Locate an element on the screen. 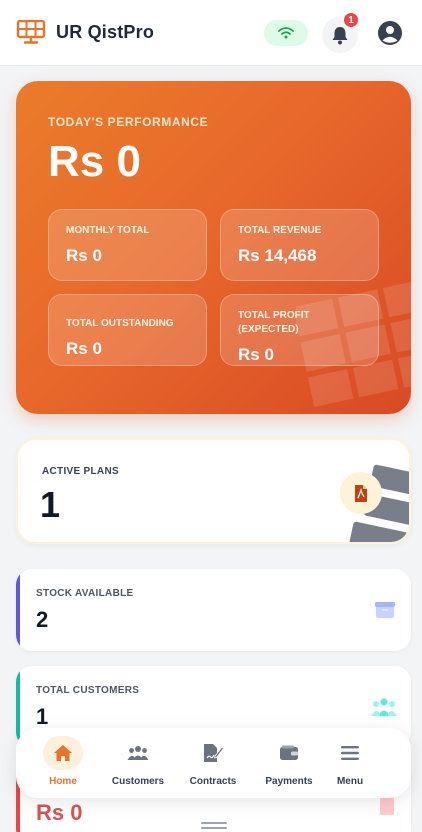 The width and height of the screenshot is (422, 832). stat-label: STOCK AVAILABLE is located at coordinates (85, 593).